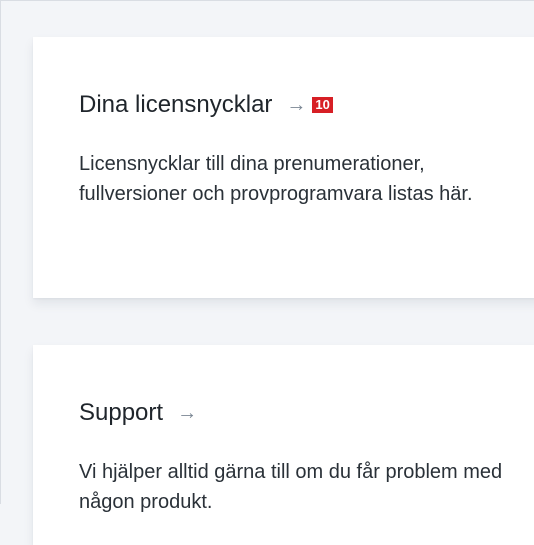  I want to click on support-title-row: Support →, so click(303, 413).